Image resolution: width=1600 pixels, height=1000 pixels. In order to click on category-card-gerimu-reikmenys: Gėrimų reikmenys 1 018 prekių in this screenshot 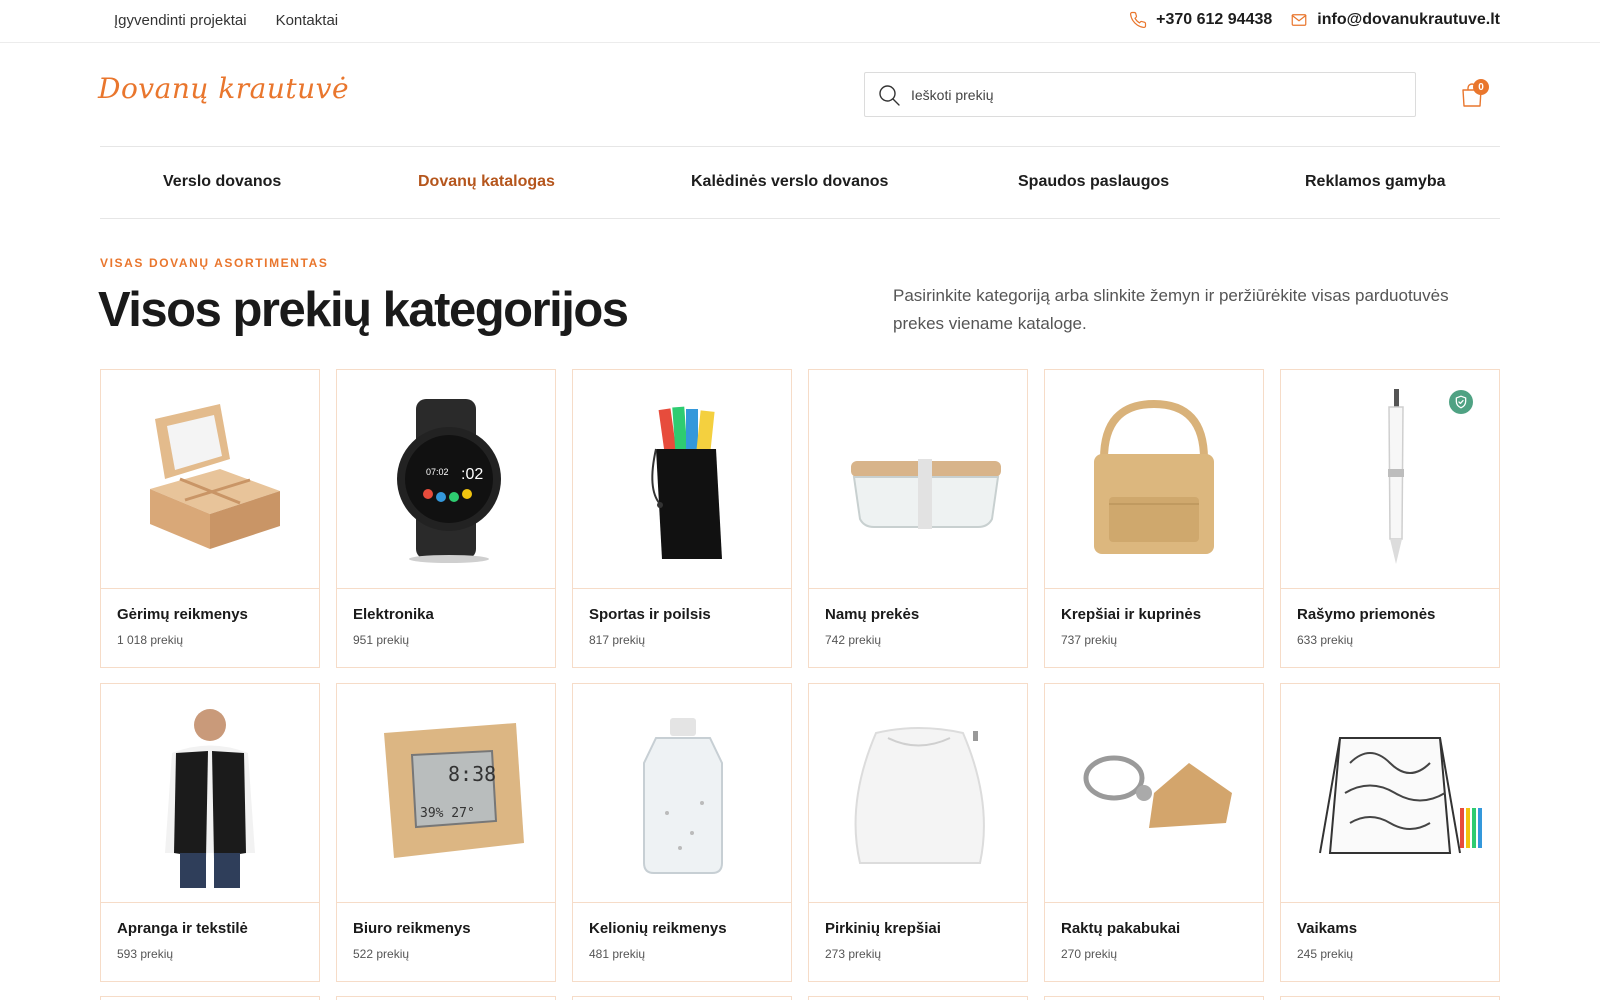, I will do `click(210, 518)`.